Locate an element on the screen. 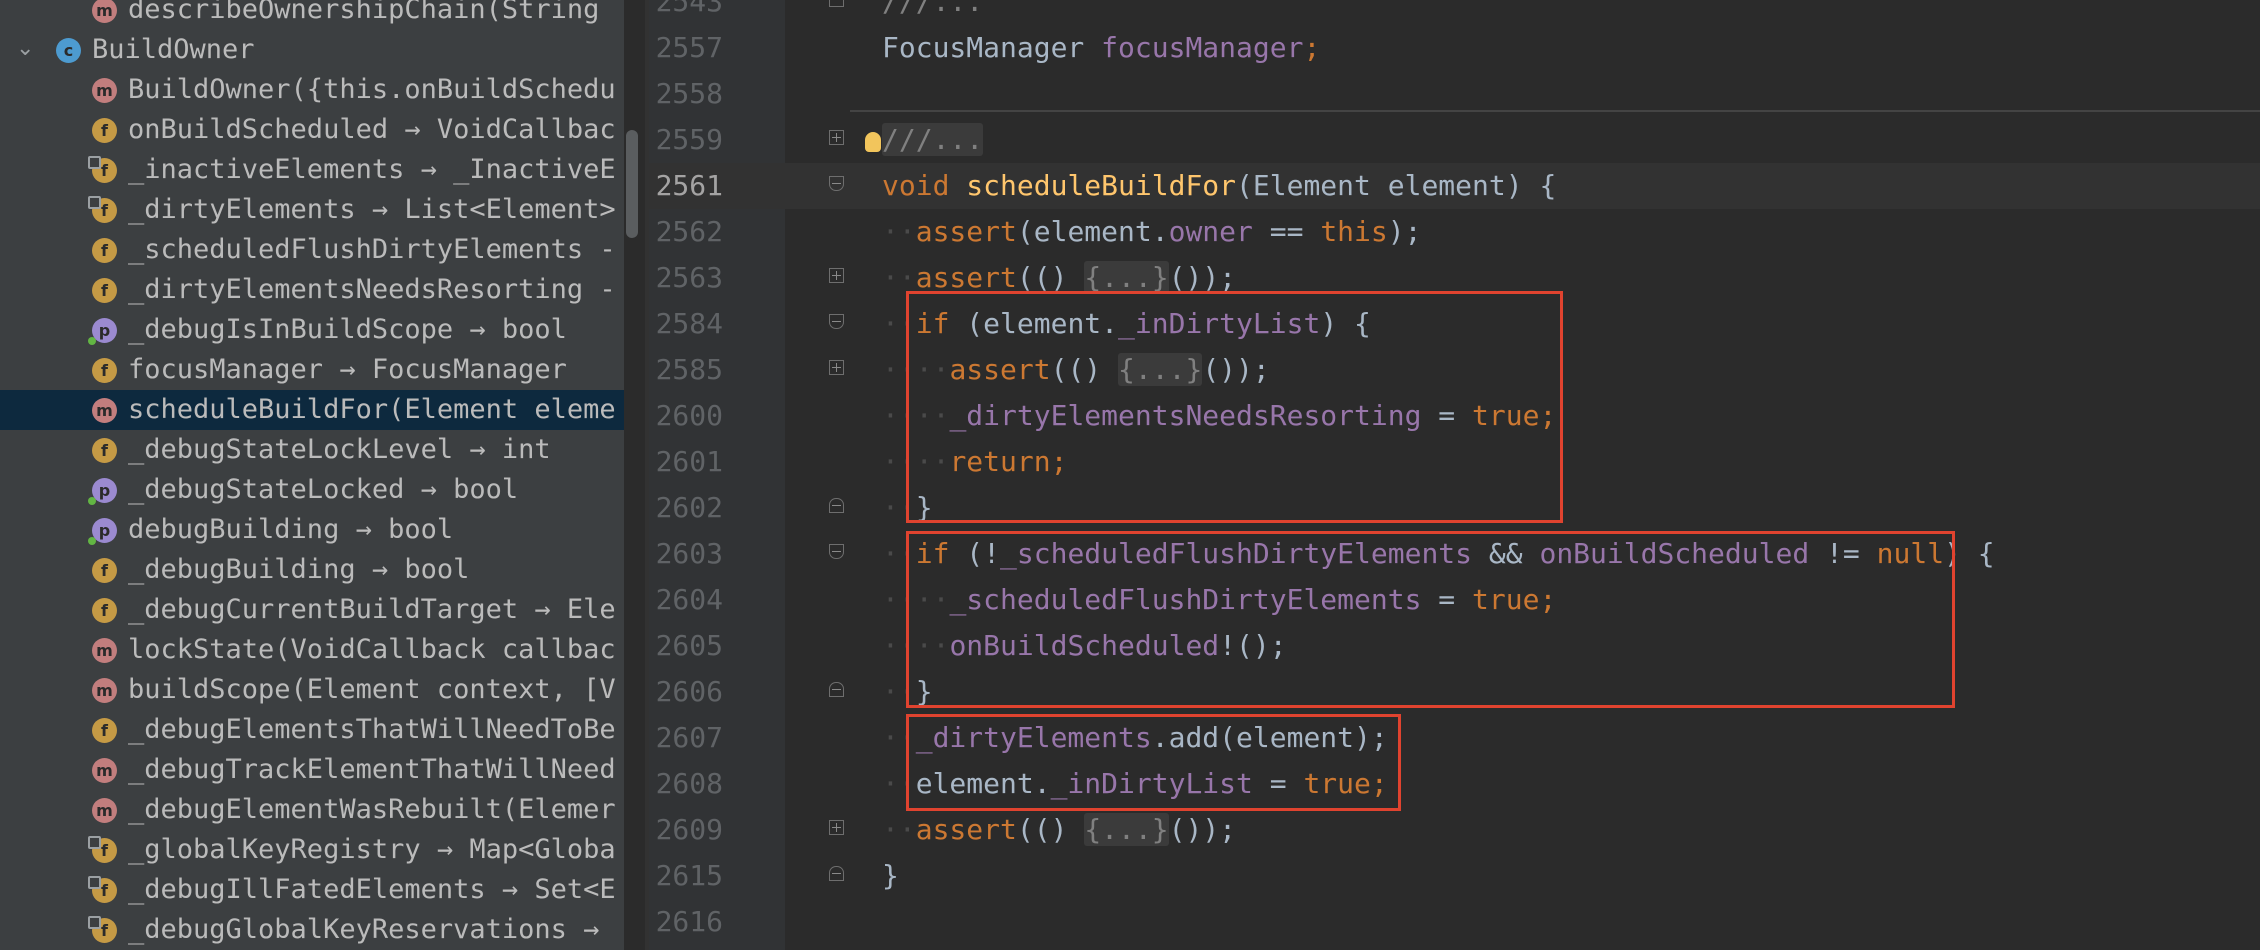 The width and height of the screenshot is (2260, 950). code-line: 2609 ··assert(() {...}()); is located at coordinates (1454, 830).